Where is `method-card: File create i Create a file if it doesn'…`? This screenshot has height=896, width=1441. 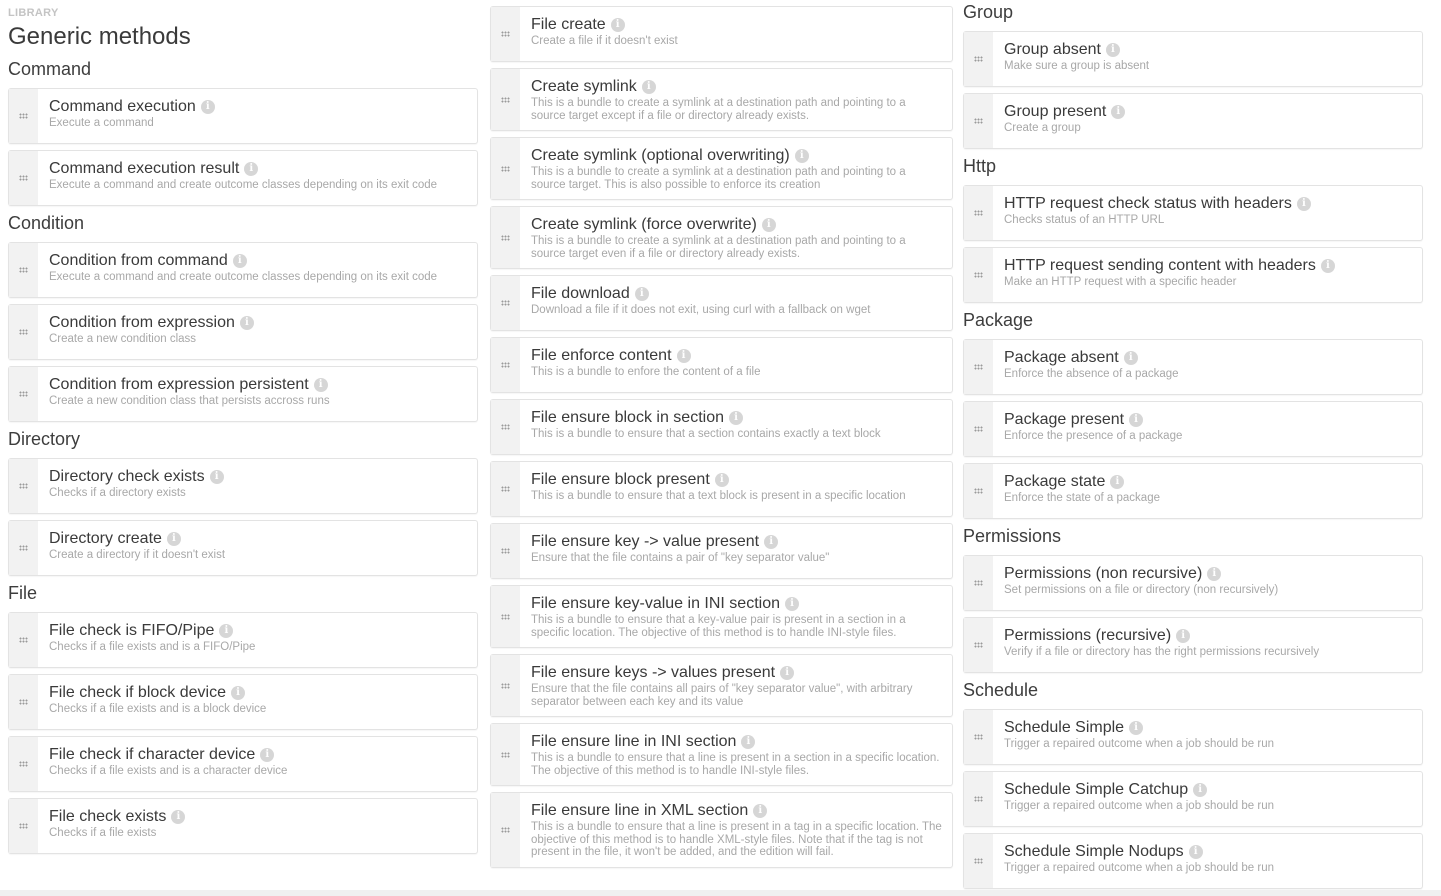 method-card: File create i Create a file if it doesn'… is located at coordinates (721, 34).